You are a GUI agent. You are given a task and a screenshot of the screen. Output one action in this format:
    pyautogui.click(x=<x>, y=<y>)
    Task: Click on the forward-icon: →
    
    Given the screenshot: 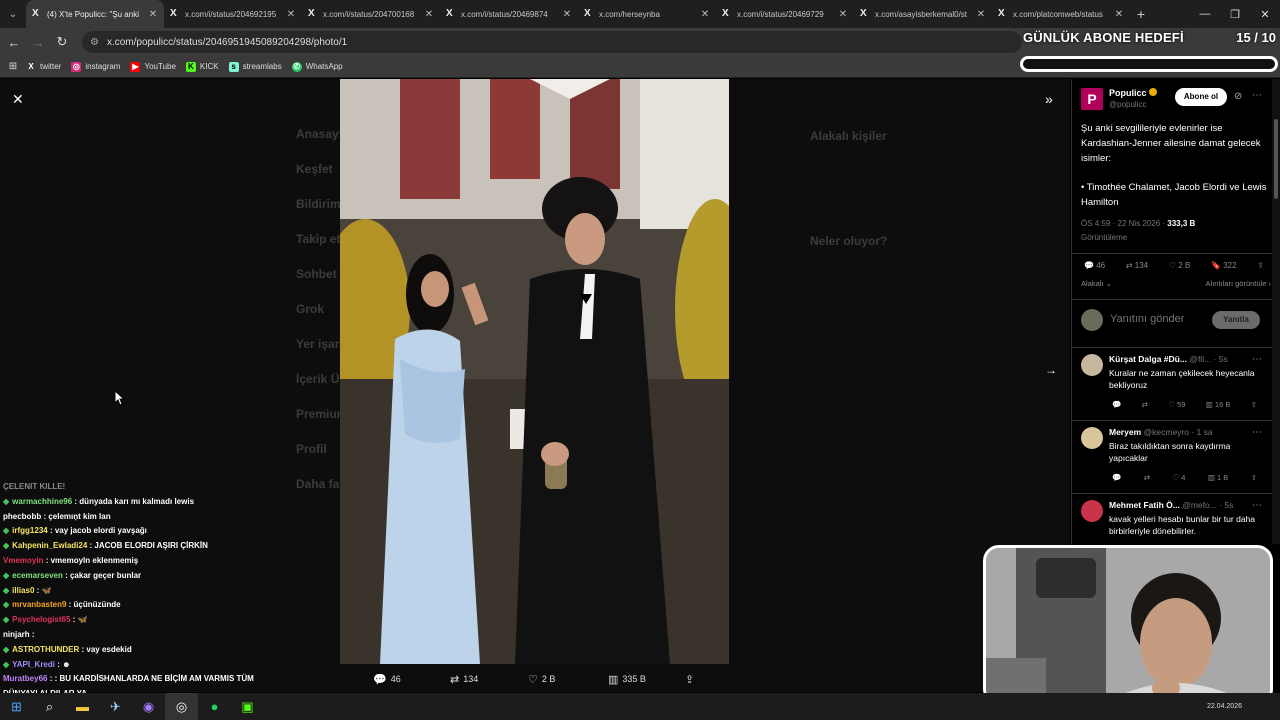 What is the action you would take?
    pyautogui.click(x=38, y=42)
    